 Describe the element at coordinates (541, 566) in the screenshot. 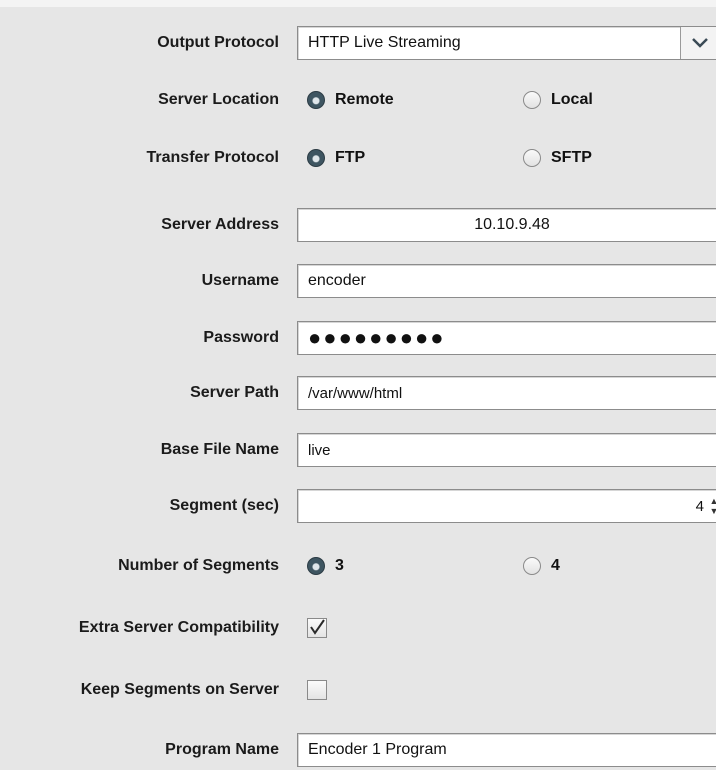

I see `radio-segments-4: 4` at that location.